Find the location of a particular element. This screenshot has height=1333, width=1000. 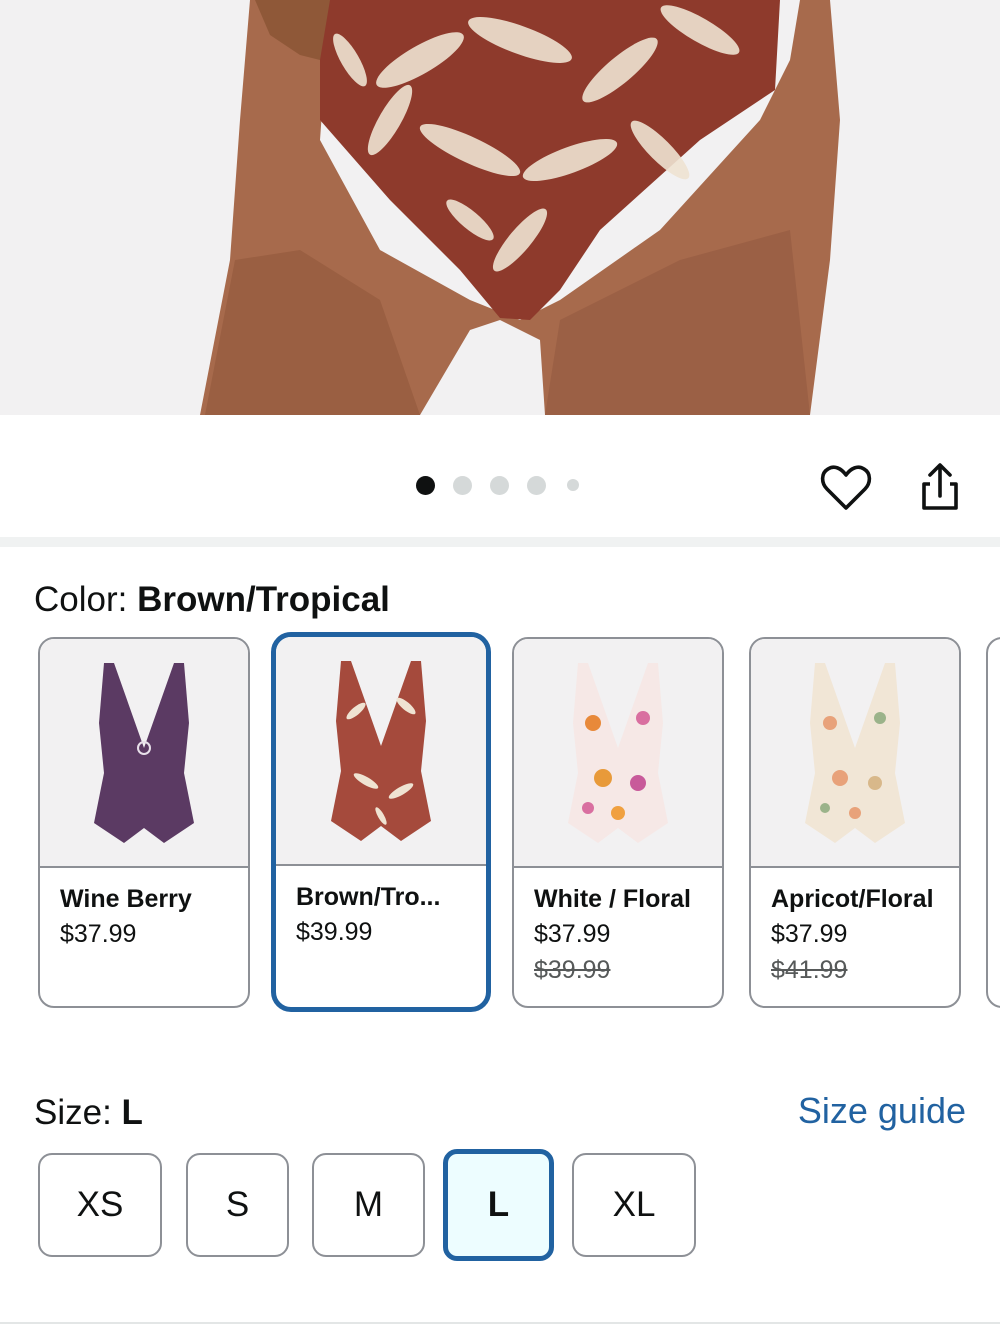

color-swatch-white-floral: White / Floral $37.99 $39.99 is located at coordinates (618, 822).